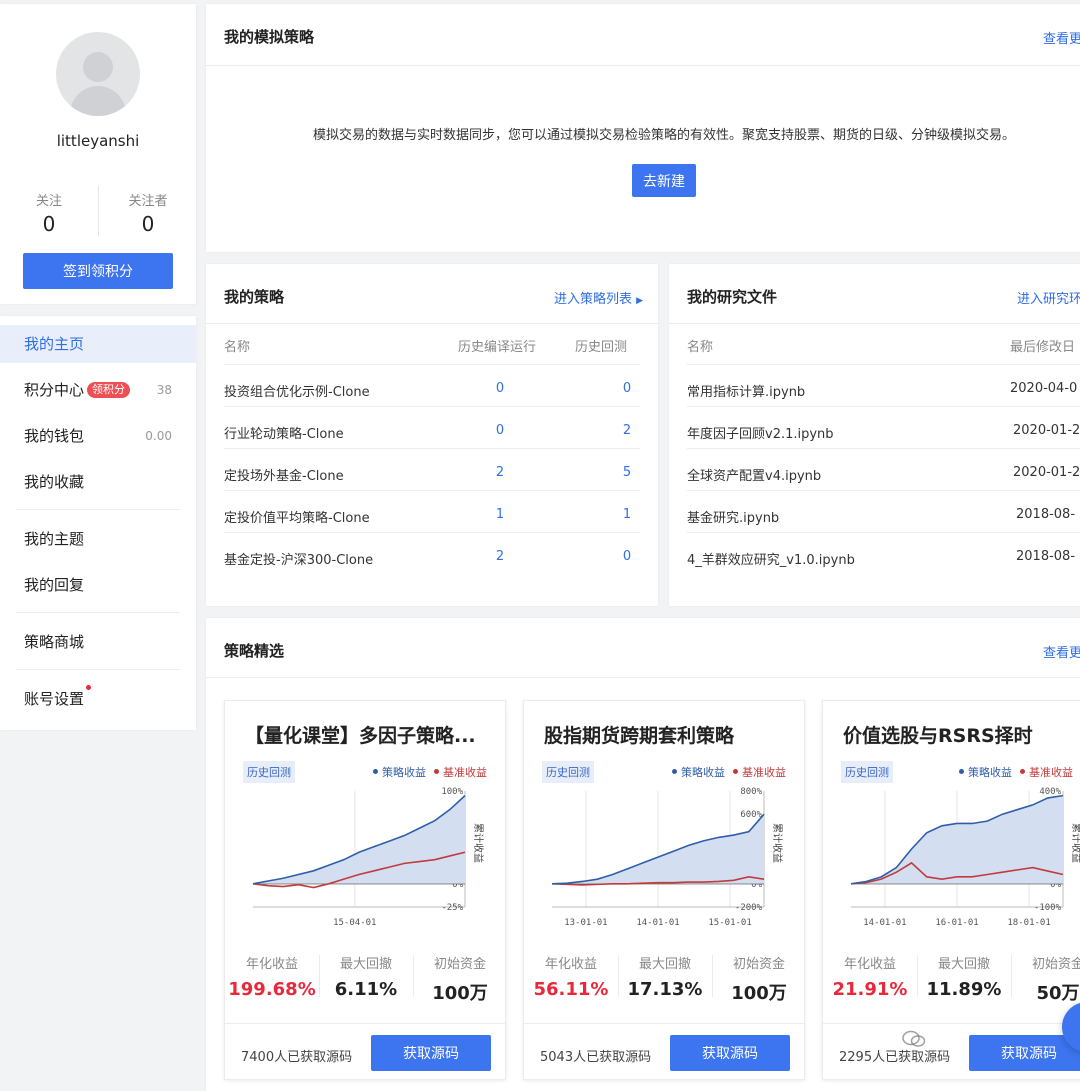 The height and width of the screenshot is (1091, 1080). I want to click on strategy-backtests: 1, so click(627, 514).